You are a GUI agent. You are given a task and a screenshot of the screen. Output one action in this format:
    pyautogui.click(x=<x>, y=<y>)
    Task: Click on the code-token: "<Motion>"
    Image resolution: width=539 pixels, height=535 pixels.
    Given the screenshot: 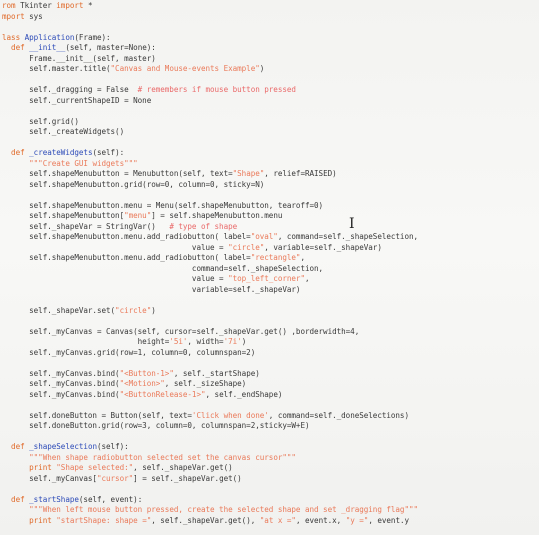 What is the action you would take?
    pyautogui.click(x=142, y=383)
    